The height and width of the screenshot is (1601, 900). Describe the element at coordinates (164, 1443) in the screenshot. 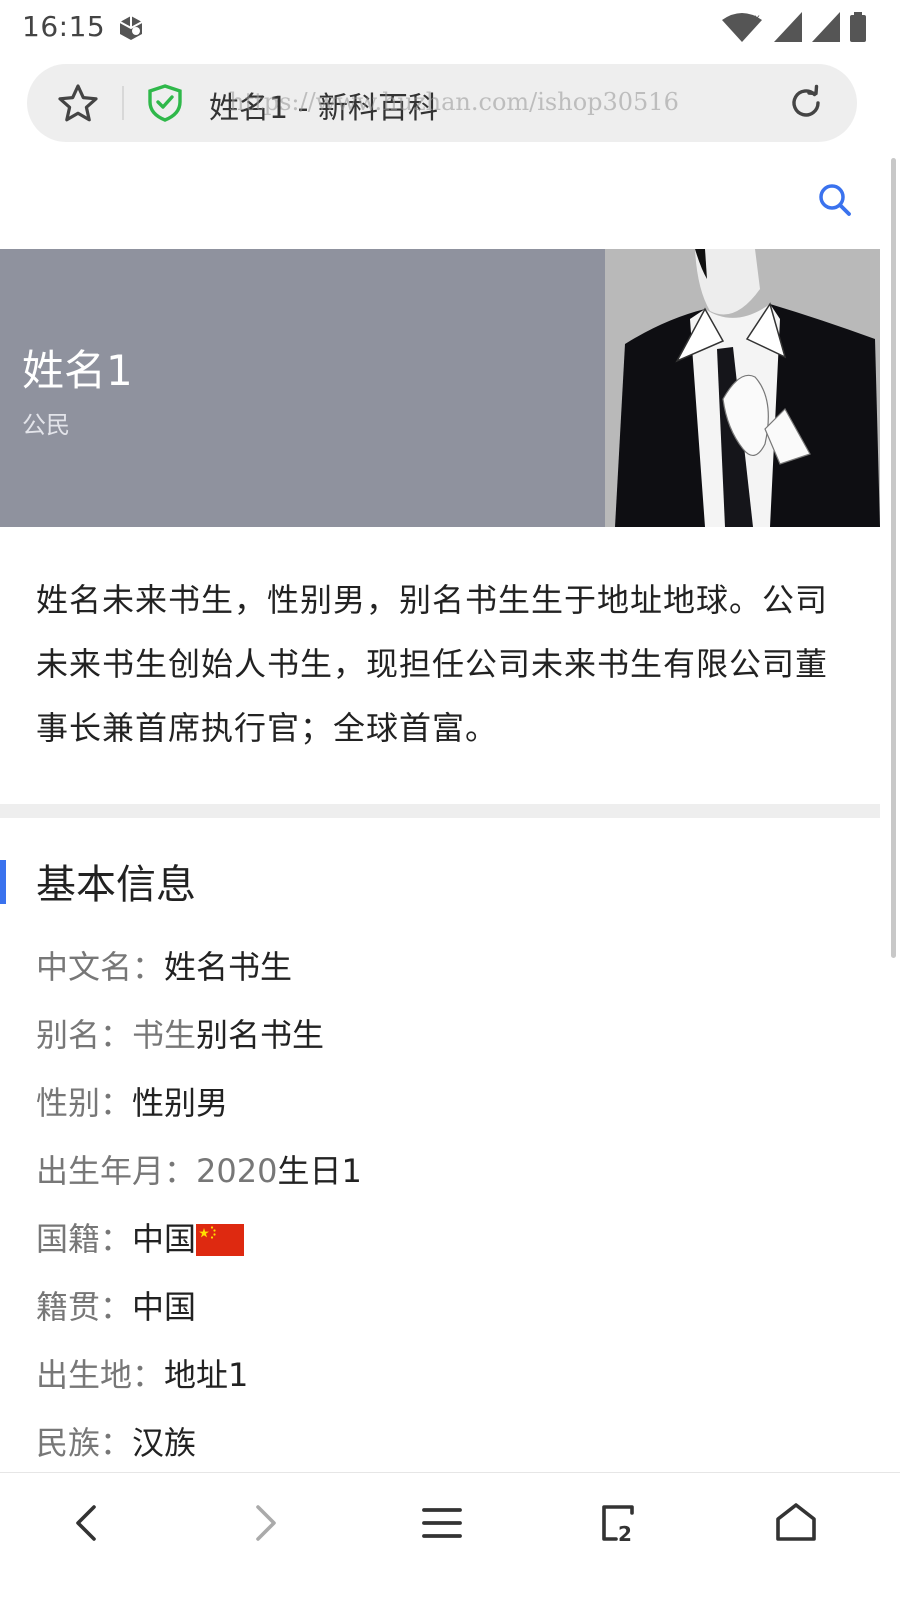

I see `info-value: 汉族` at that location.